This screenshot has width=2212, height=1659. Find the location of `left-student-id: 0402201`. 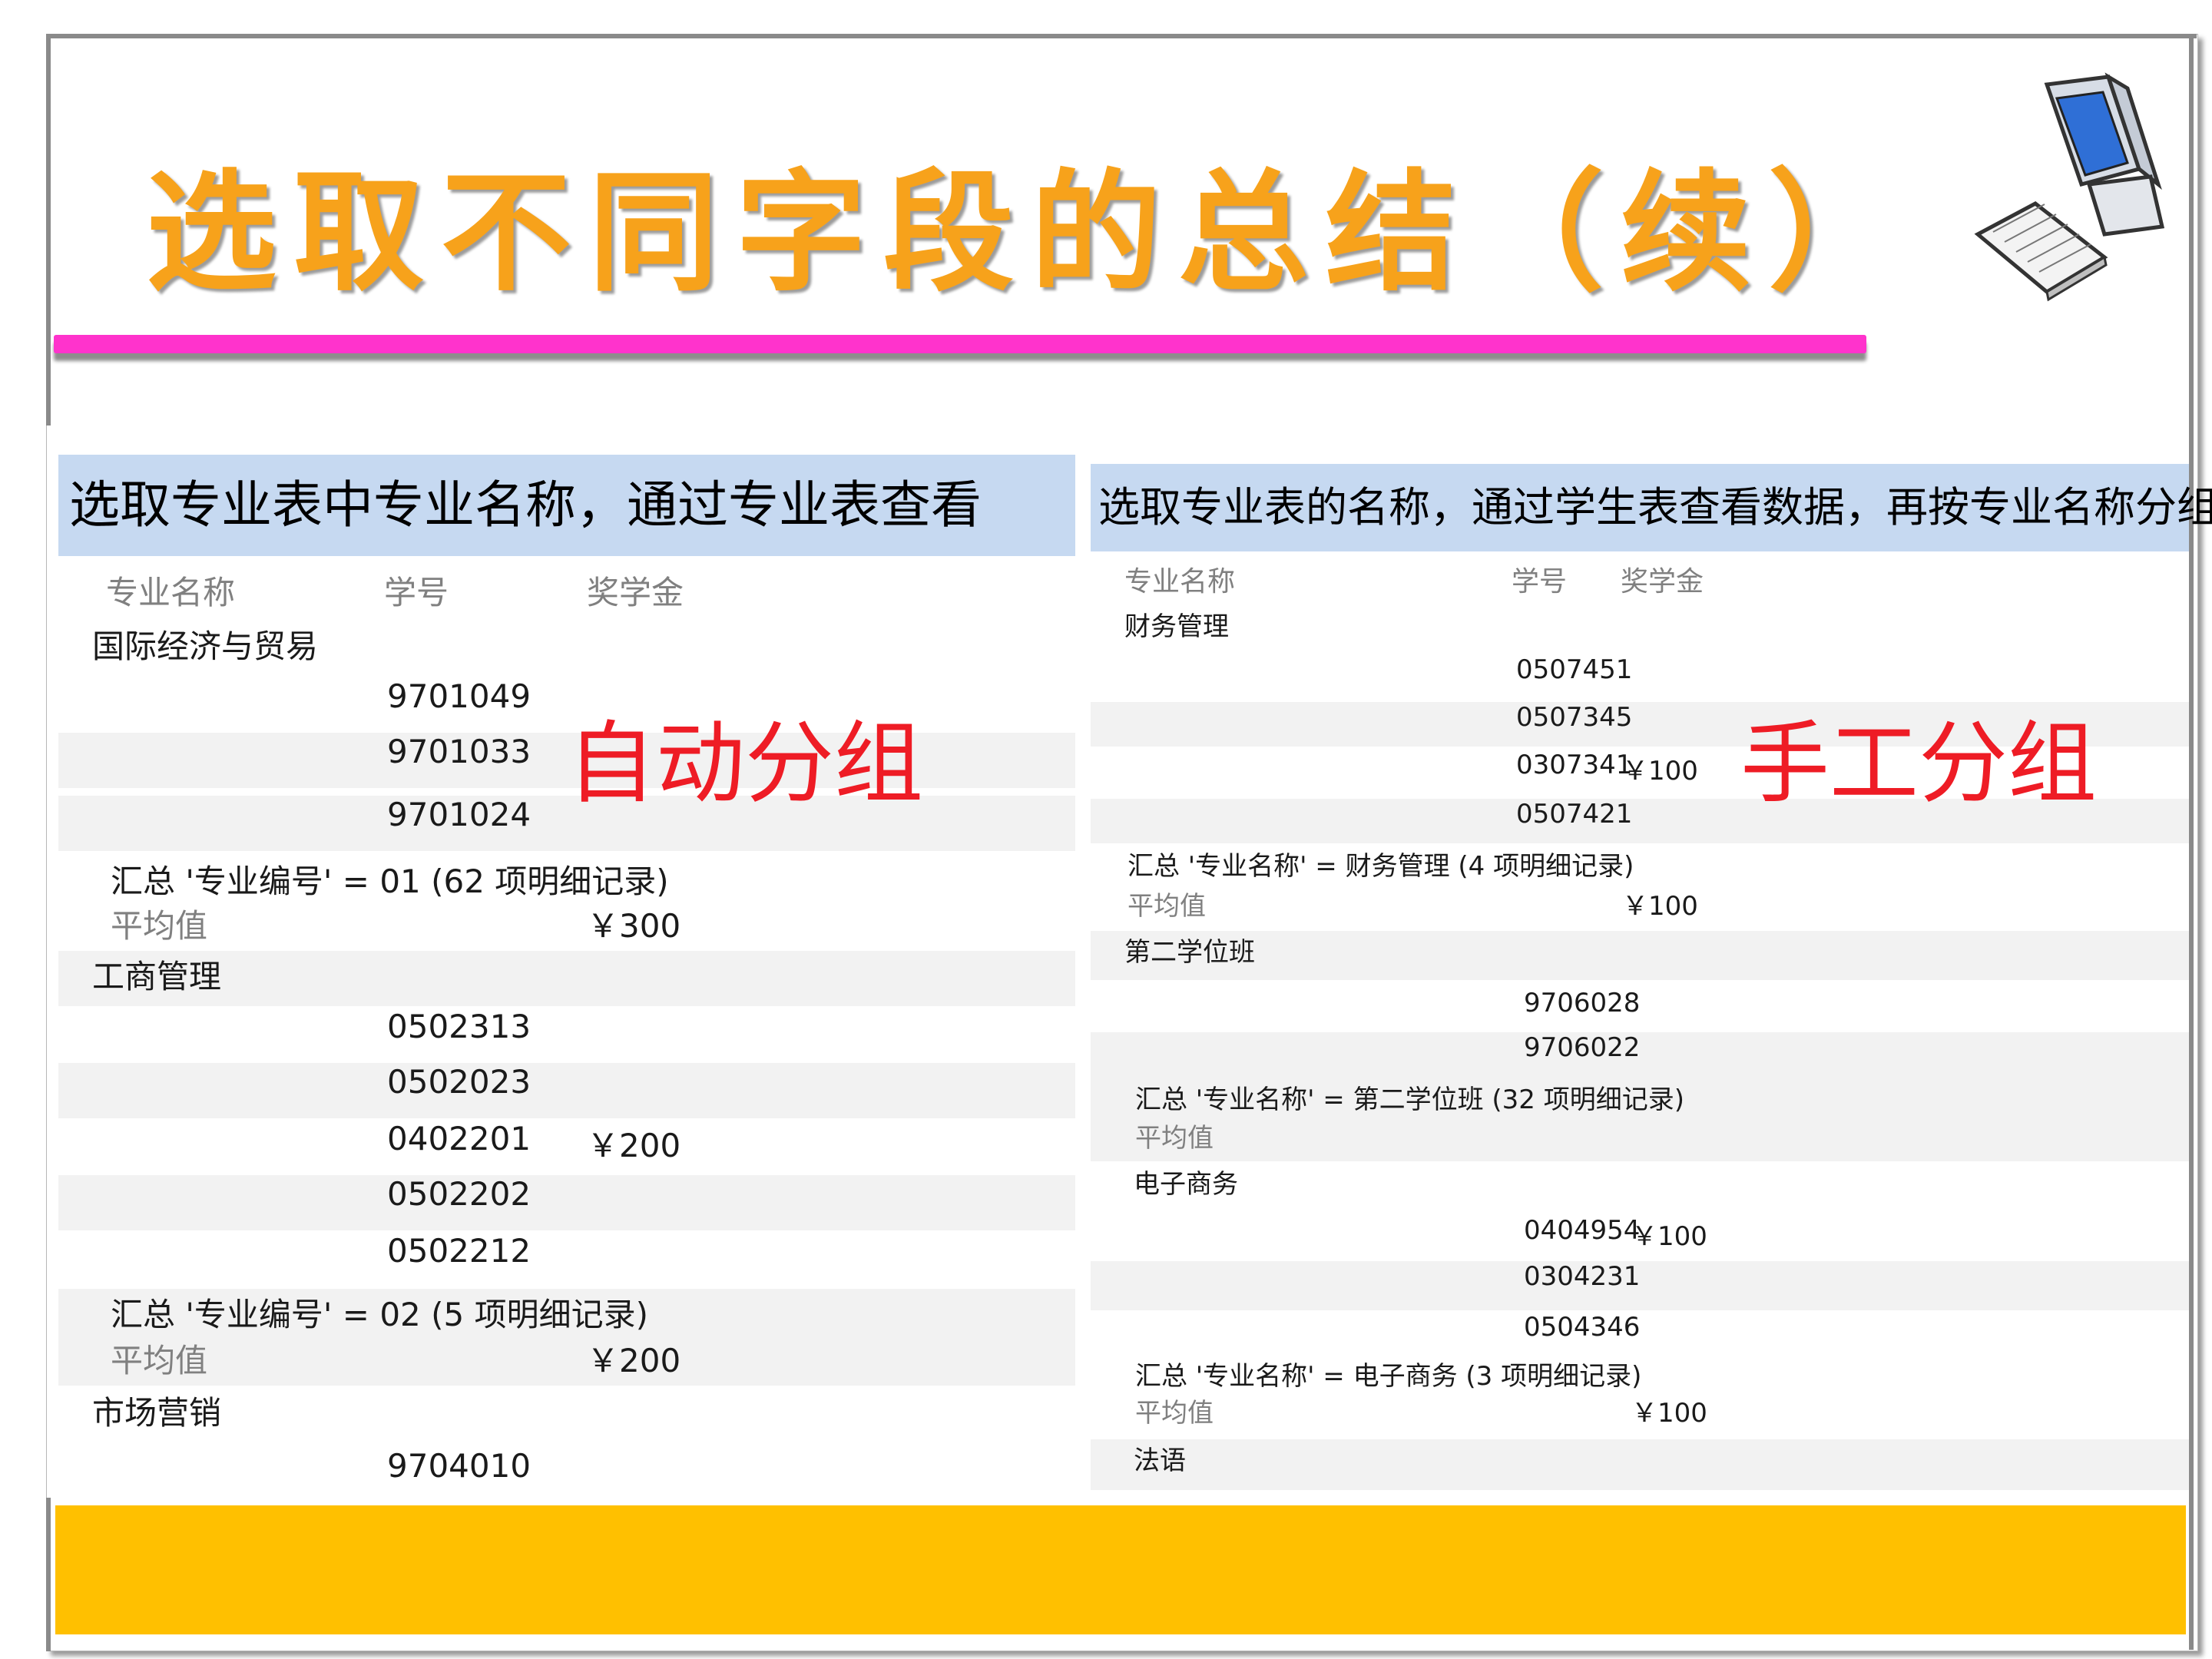

left-student-id: 0402201 is located at coordinates (459, 1139).